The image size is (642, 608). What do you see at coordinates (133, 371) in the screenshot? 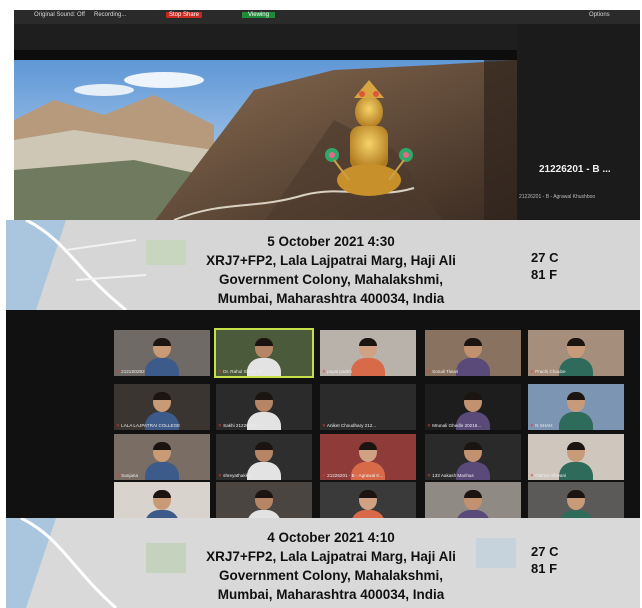
I see `participant-name-text: 2121S0282` at bounding box center [133, 371].